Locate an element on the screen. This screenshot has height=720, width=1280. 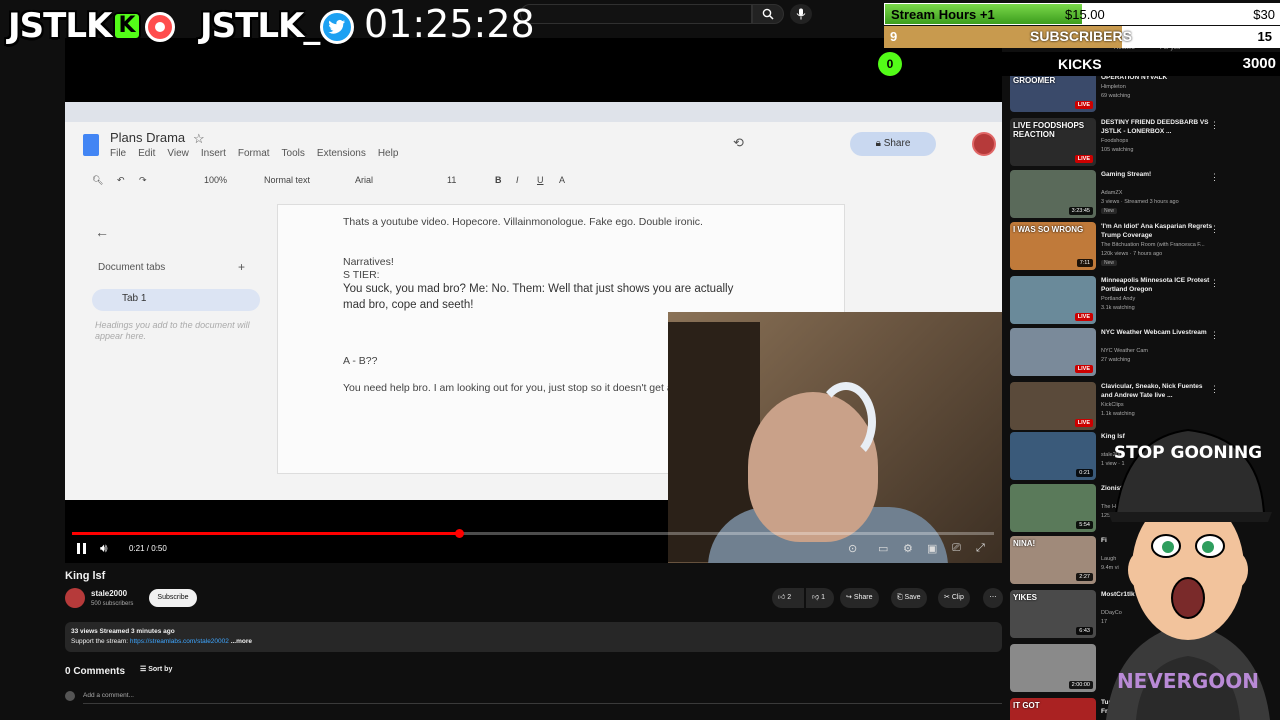
voice-search-button is located at coordinates (801, 14).